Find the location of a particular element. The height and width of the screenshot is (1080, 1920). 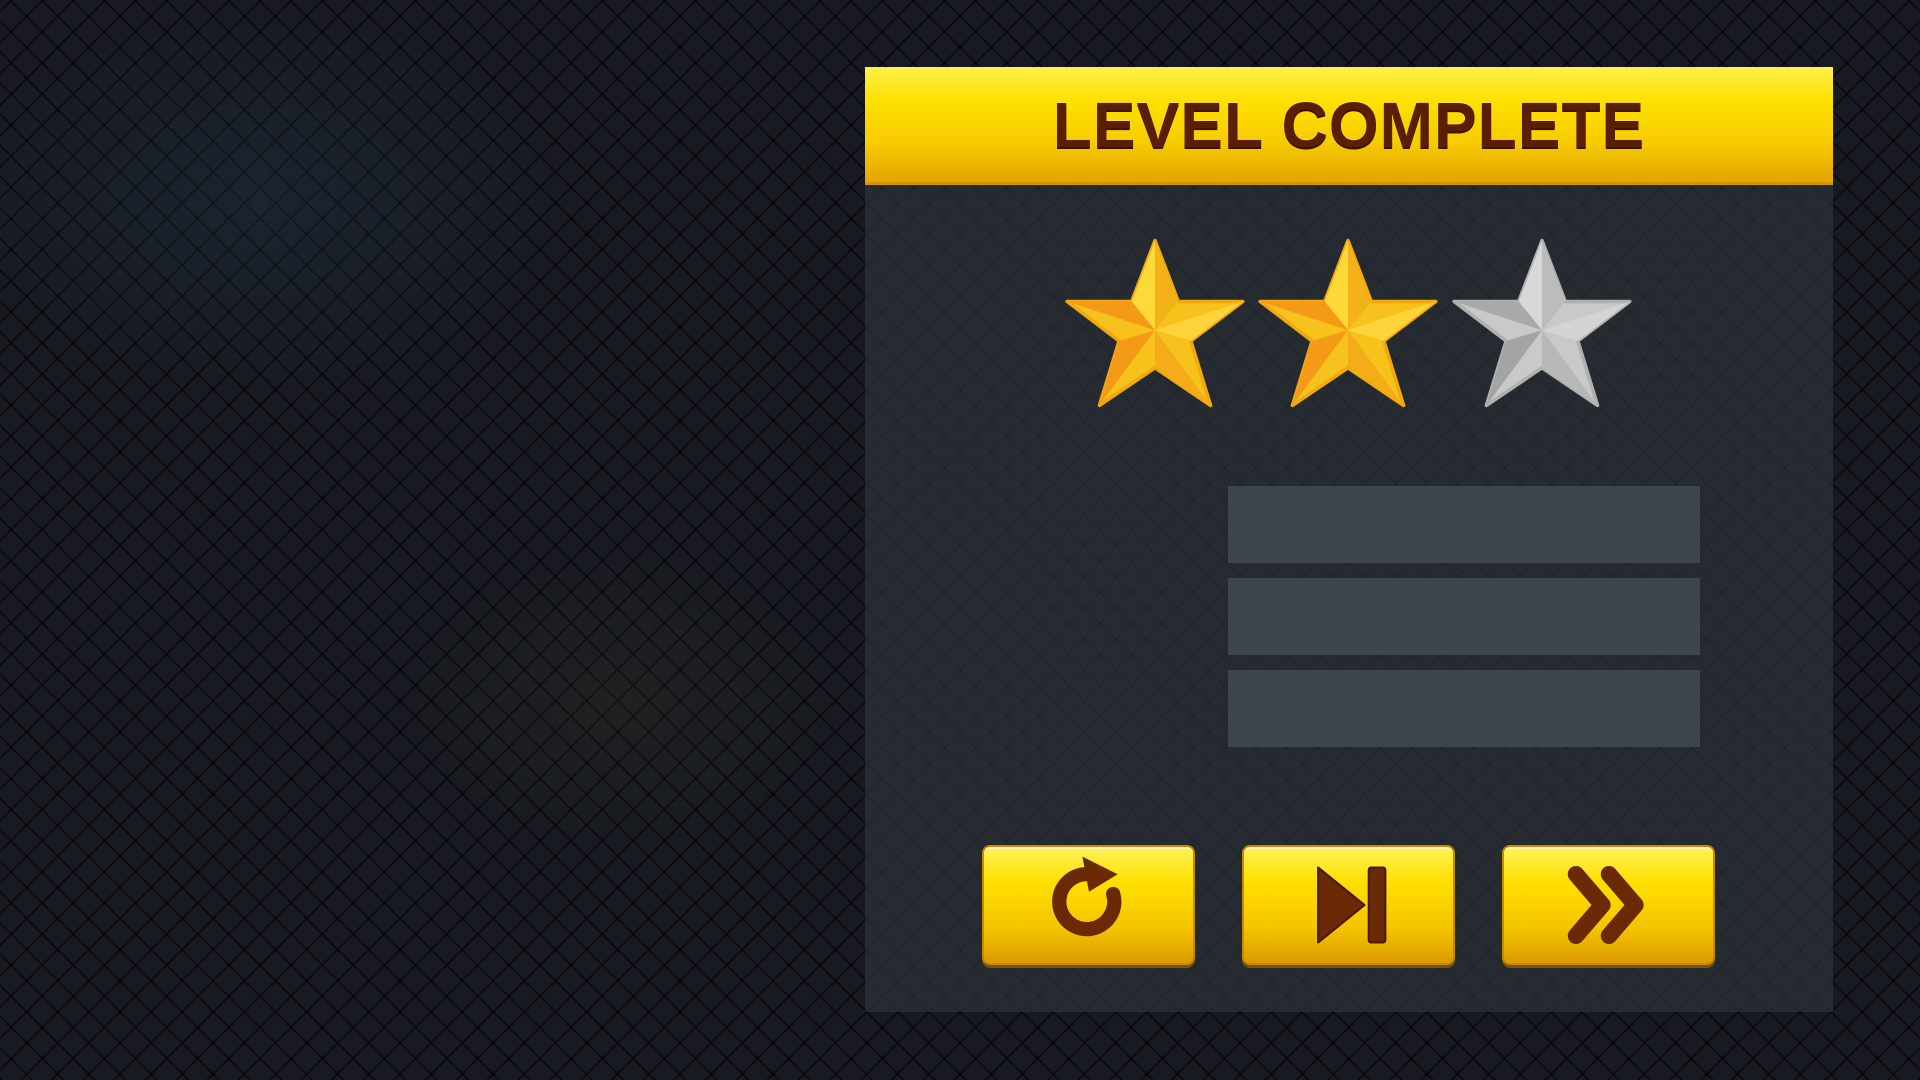

next-level-button is located at coordinates (1348, 905).